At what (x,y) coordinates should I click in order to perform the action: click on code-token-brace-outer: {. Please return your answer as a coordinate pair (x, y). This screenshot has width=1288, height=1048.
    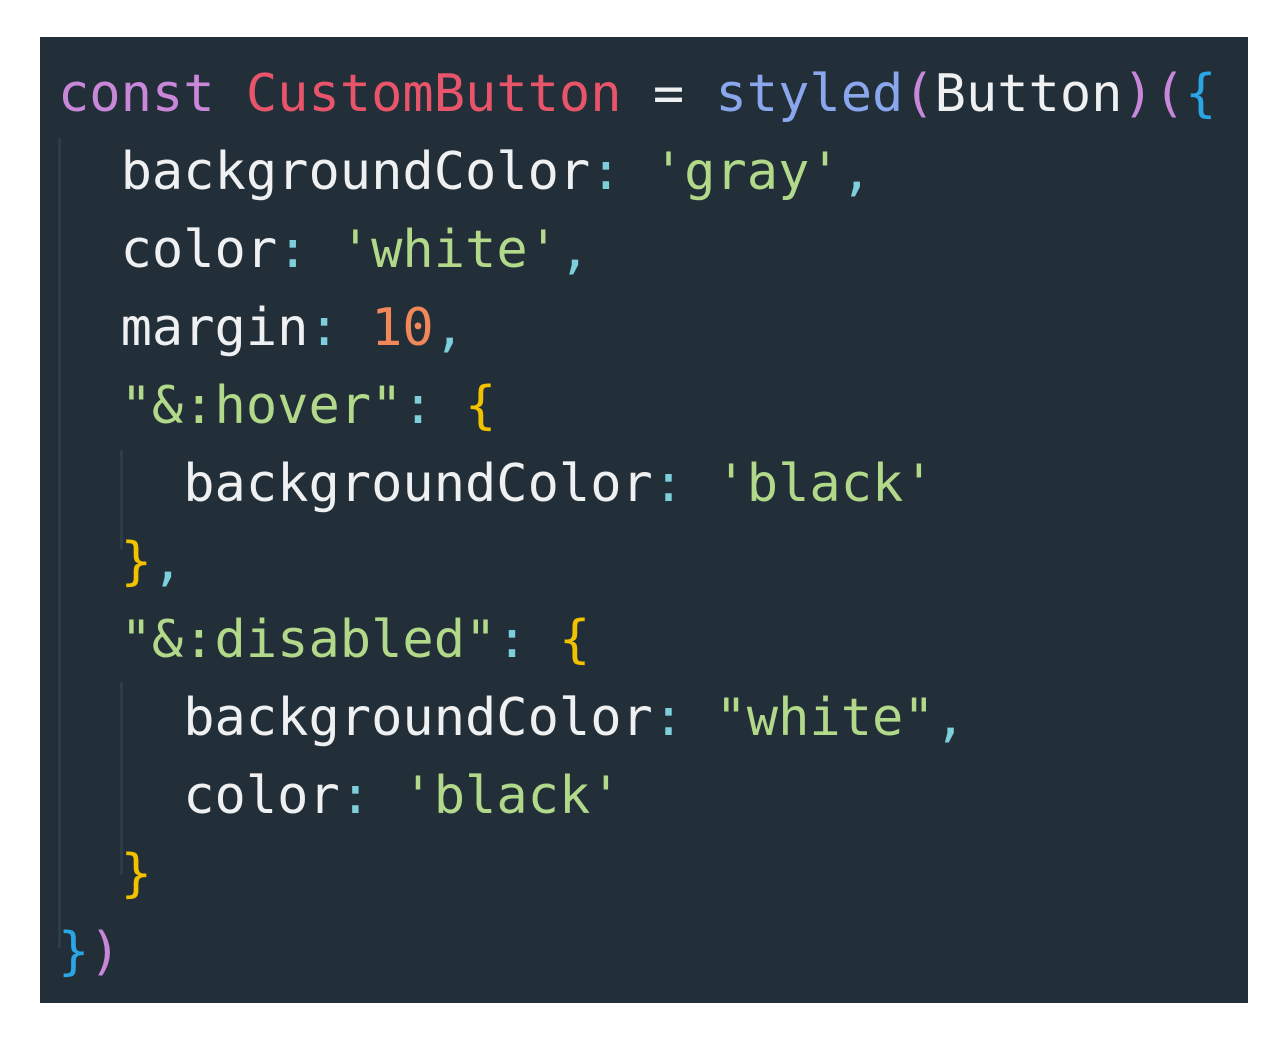
    Looking at the image, I should click on (1201, 94).